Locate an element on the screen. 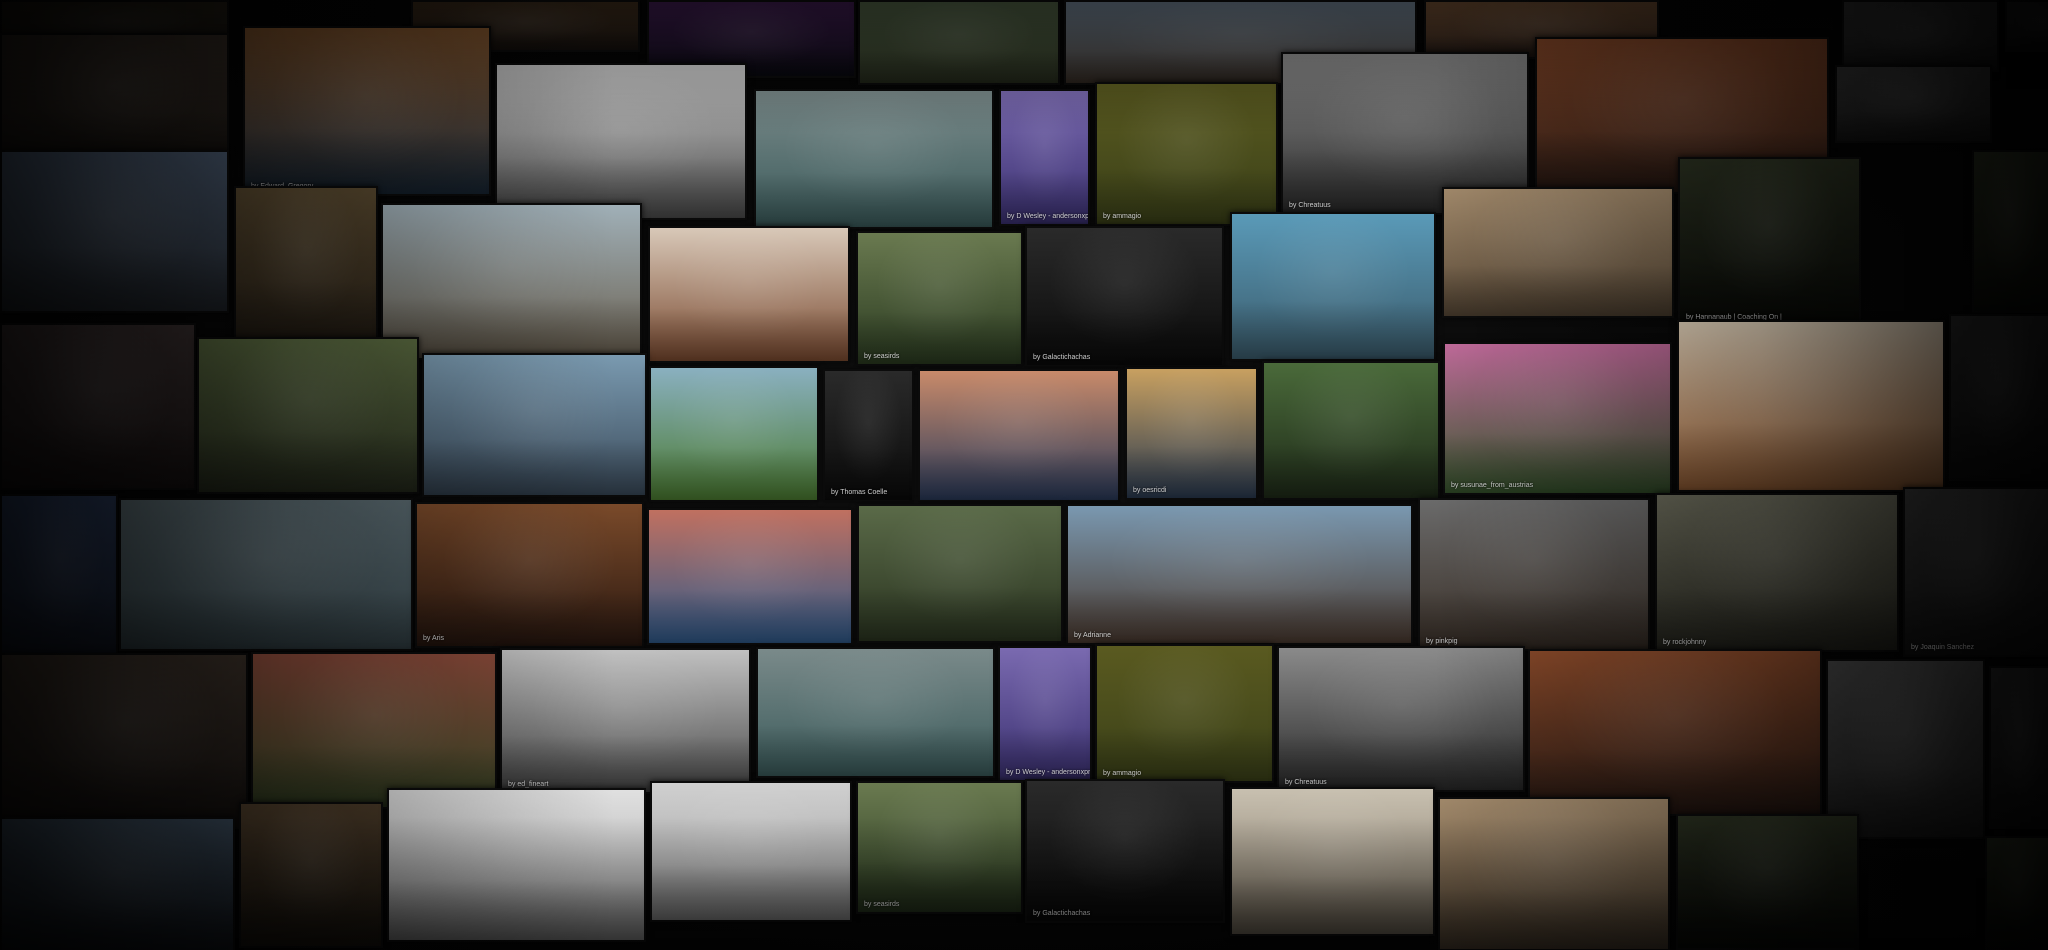  photo-tile-rocky-coast is located at coordinates (1905, 749).